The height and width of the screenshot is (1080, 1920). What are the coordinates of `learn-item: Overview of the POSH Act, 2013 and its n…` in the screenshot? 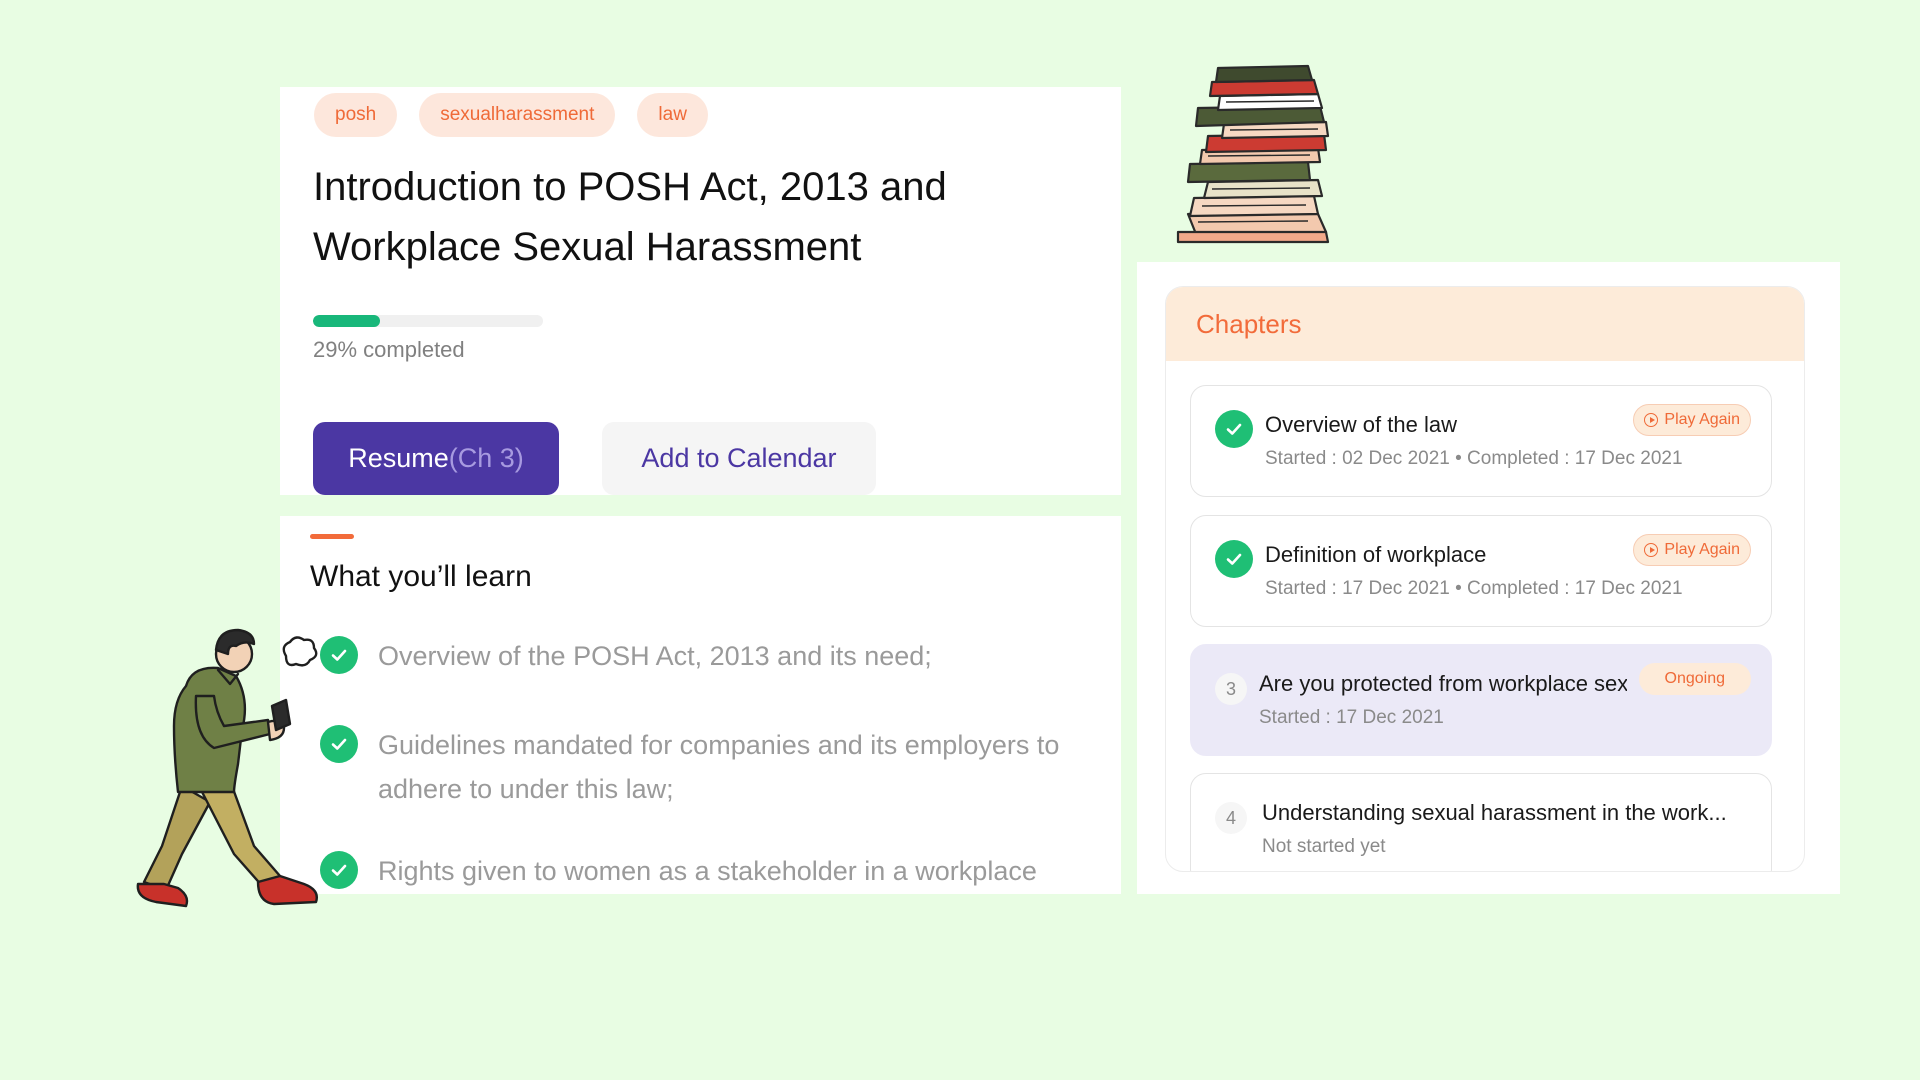 It's located at (709, 656).